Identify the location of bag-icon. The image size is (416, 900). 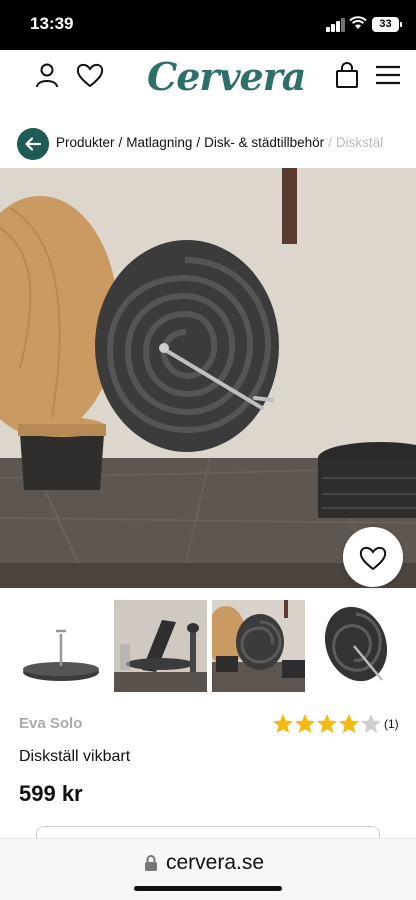
(347, 75).